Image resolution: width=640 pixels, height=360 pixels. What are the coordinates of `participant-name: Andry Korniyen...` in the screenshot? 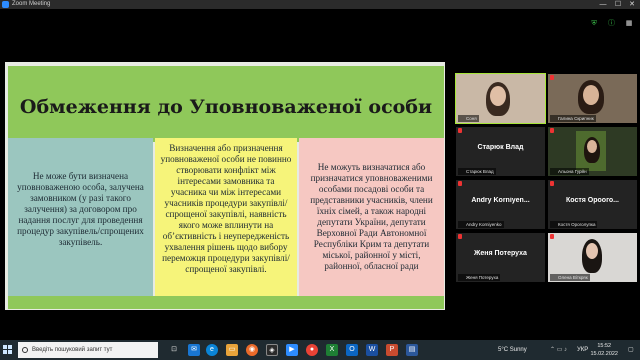 It's located at (500, 200).